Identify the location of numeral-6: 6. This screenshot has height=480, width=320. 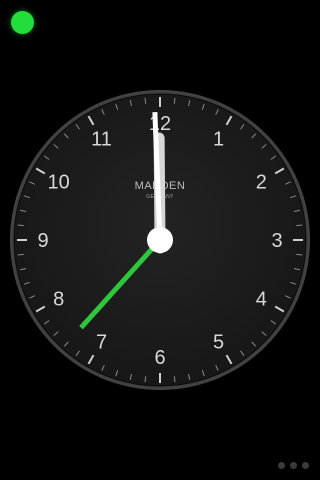
(159, 358).